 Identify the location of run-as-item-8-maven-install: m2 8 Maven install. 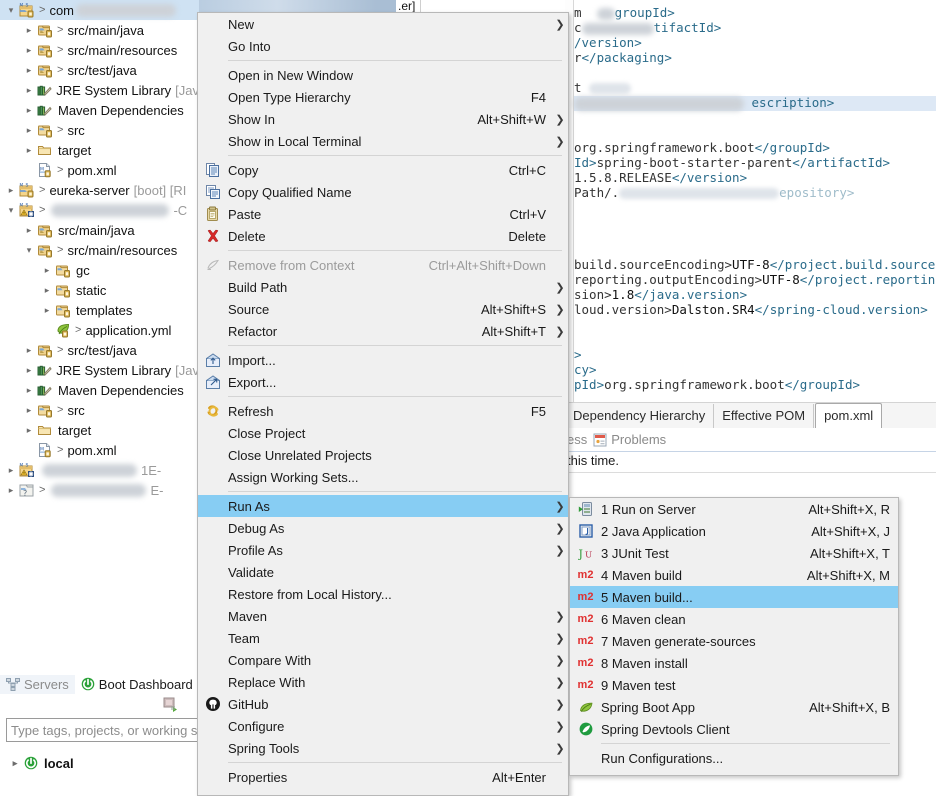
(734, 663).